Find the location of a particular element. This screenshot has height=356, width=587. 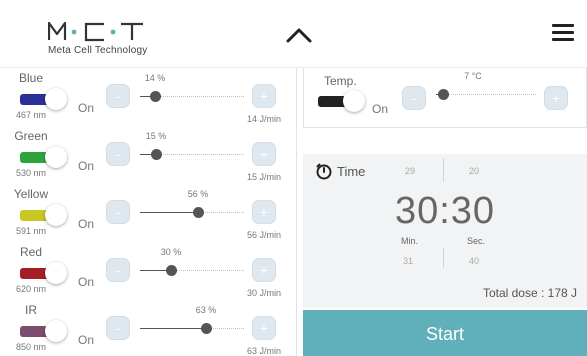

light-row-yellow: Yellow On 591 nm - 56 % + 56 J/min is located at coordinates (148, 213).